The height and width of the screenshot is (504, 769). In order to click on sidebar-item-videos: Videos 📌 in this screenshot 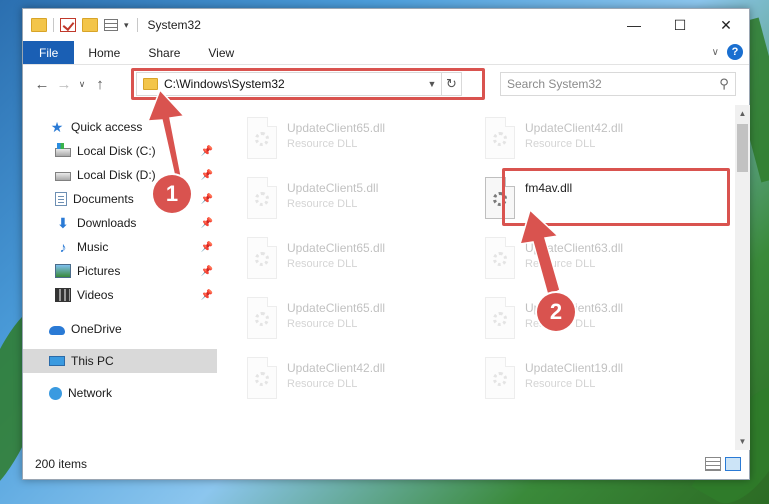, I will do `click(120, 295)`.